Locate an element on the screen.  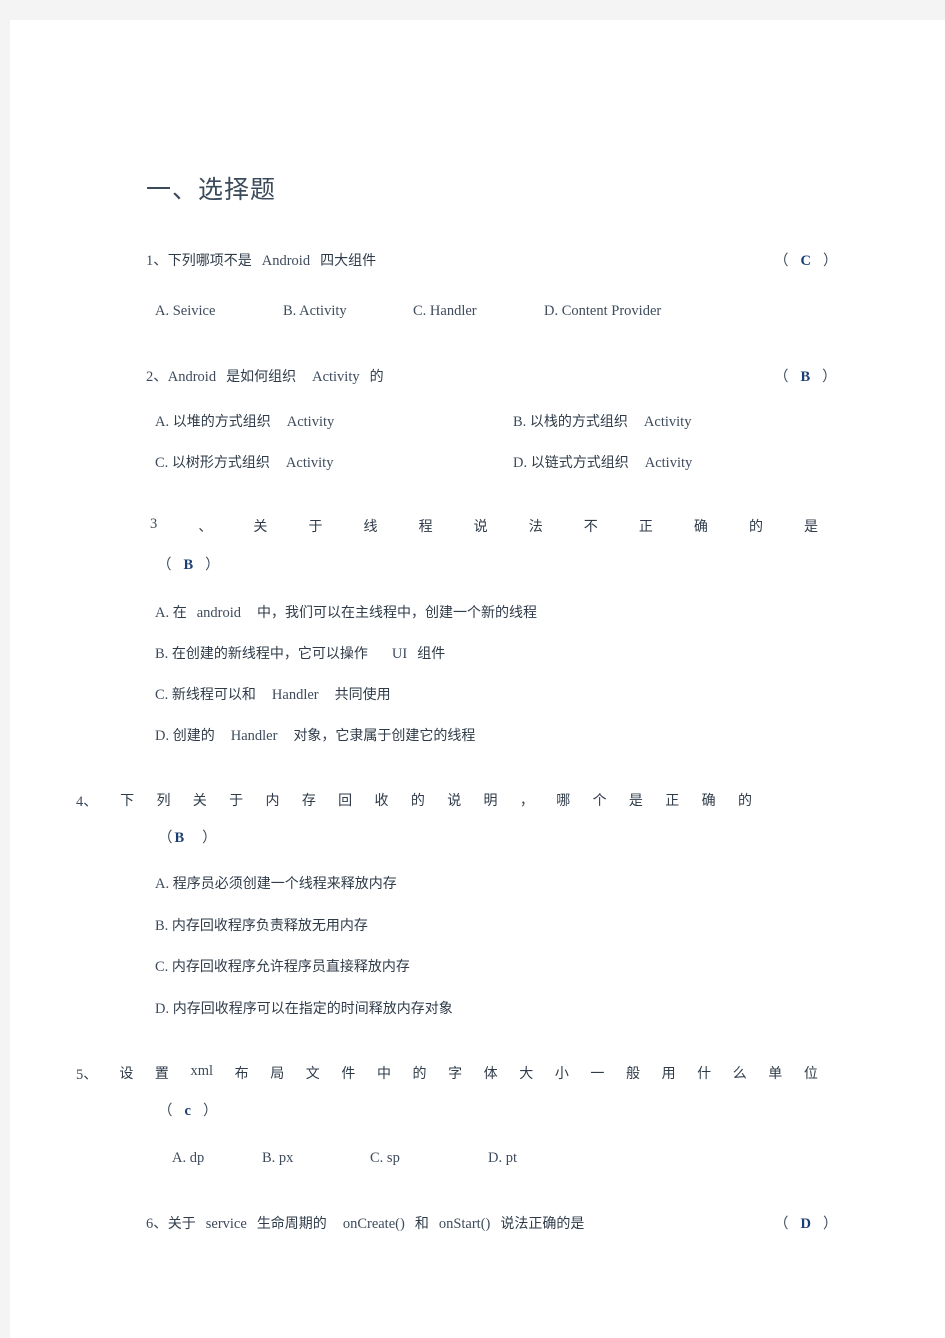
question-1-stem-latin: Android is located at coordinates (286, 261).